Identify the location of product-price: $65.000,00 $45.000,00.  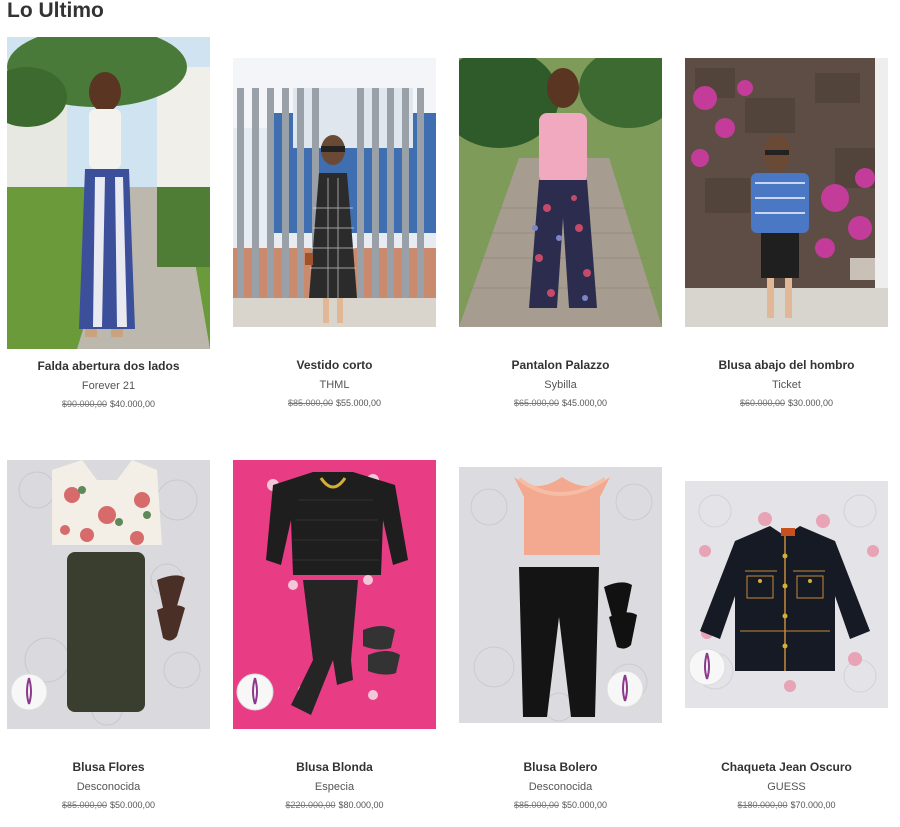
(560, 403).